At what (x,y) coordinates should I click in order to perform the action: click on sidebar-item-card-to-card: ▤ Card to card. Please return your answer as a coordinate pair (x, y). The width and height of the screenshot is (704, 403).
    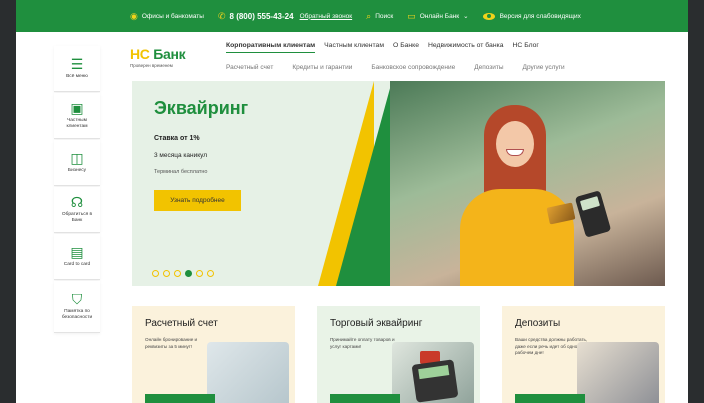
    Looking at the image, I should click on (77, 257).